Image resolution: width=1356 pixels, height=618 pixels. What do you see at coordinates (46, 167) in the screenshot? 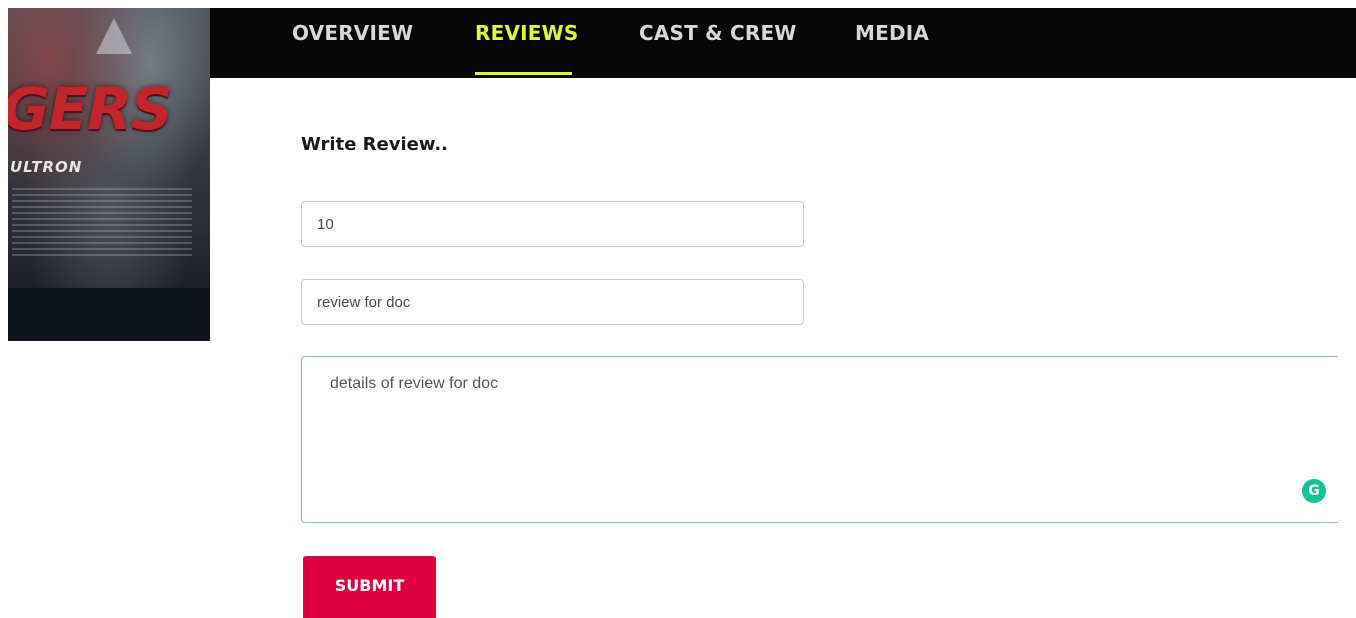
I see `poster-subtitle: ULTRON` at bounding box center [46, 167].